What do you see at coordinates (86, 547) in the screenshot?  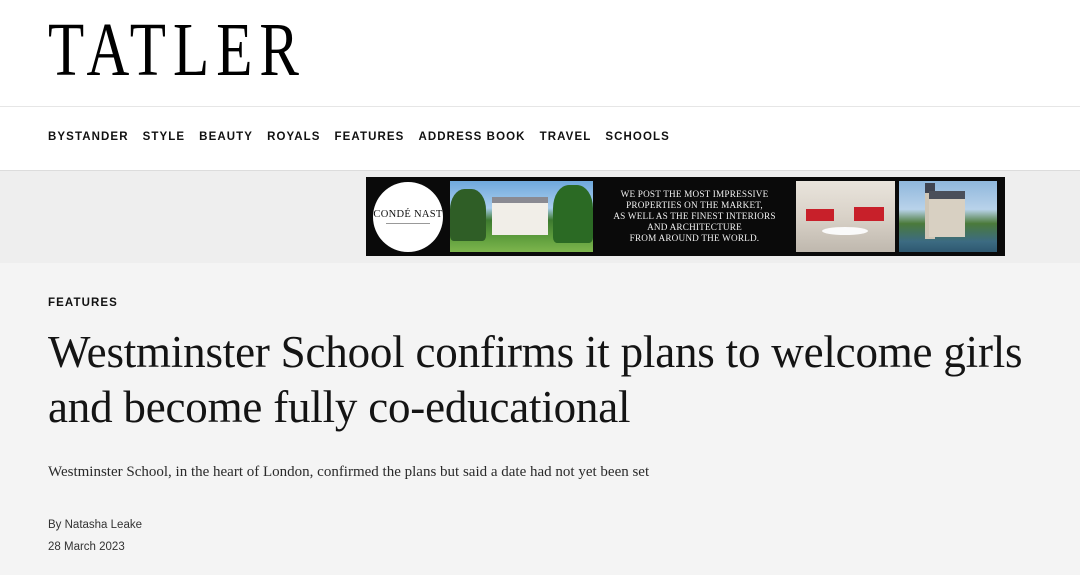 I see `publish-date: 28 March 2023` at bounding box center [86, 547].